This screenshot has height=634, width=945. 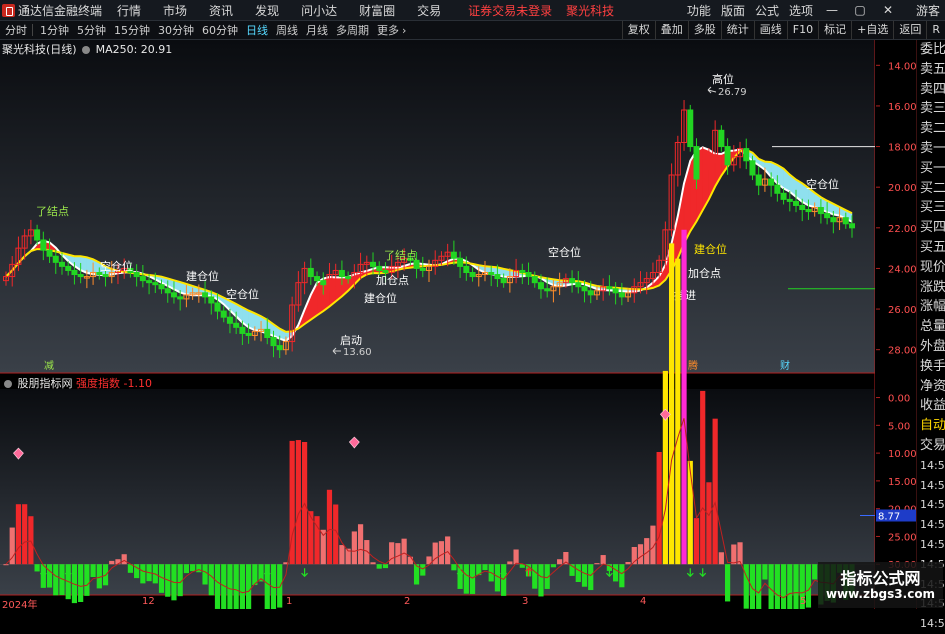 What do you see at coordinates (931, 406) in the screenshot?
I see `quote-item: 收益` at bounding box center [931, 406].